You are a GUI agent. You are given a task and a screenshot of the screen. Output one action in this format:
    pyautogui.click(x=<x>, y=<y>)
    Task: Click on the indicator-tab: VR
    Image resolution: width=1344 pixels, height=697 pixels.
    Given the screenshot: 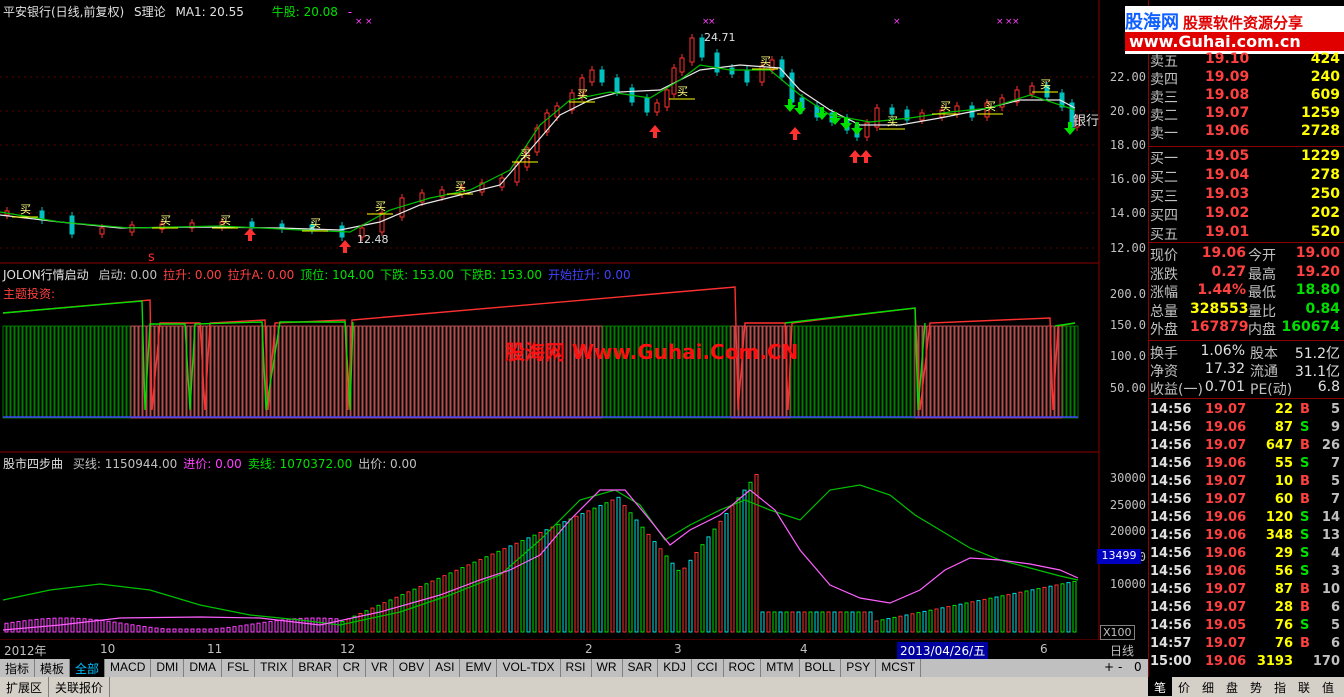 What is the action you would take?
    pyautogui.click(x=380, y=668)
    